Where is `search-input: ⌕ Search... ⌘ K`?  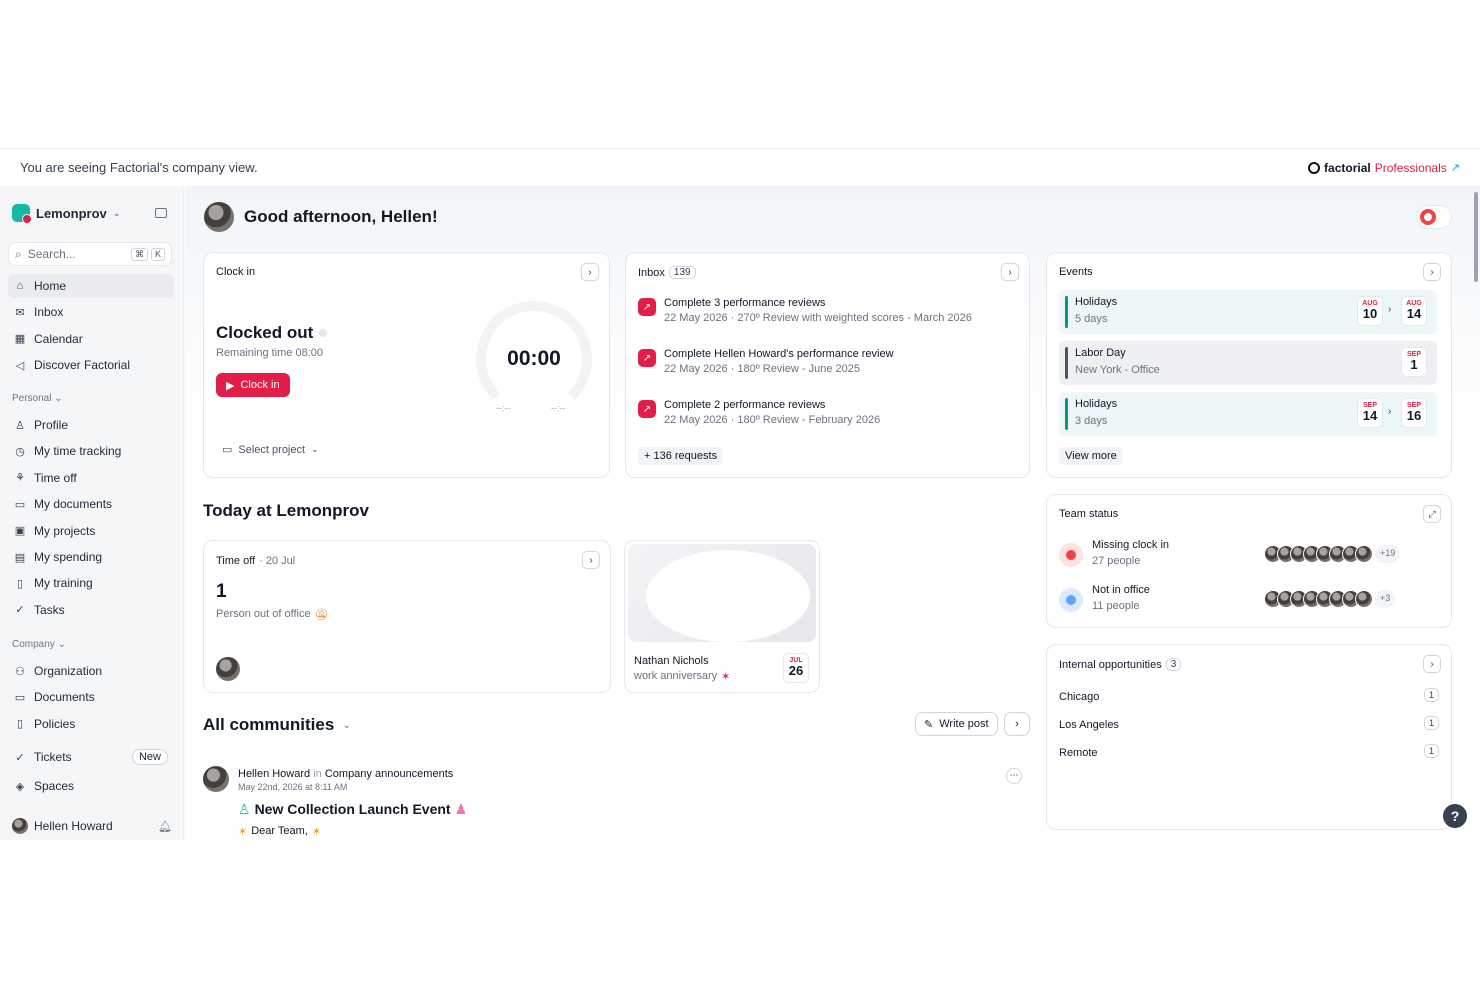
search-input: ⌕ Search... ⌘ K is located at coordinates (90, 254).